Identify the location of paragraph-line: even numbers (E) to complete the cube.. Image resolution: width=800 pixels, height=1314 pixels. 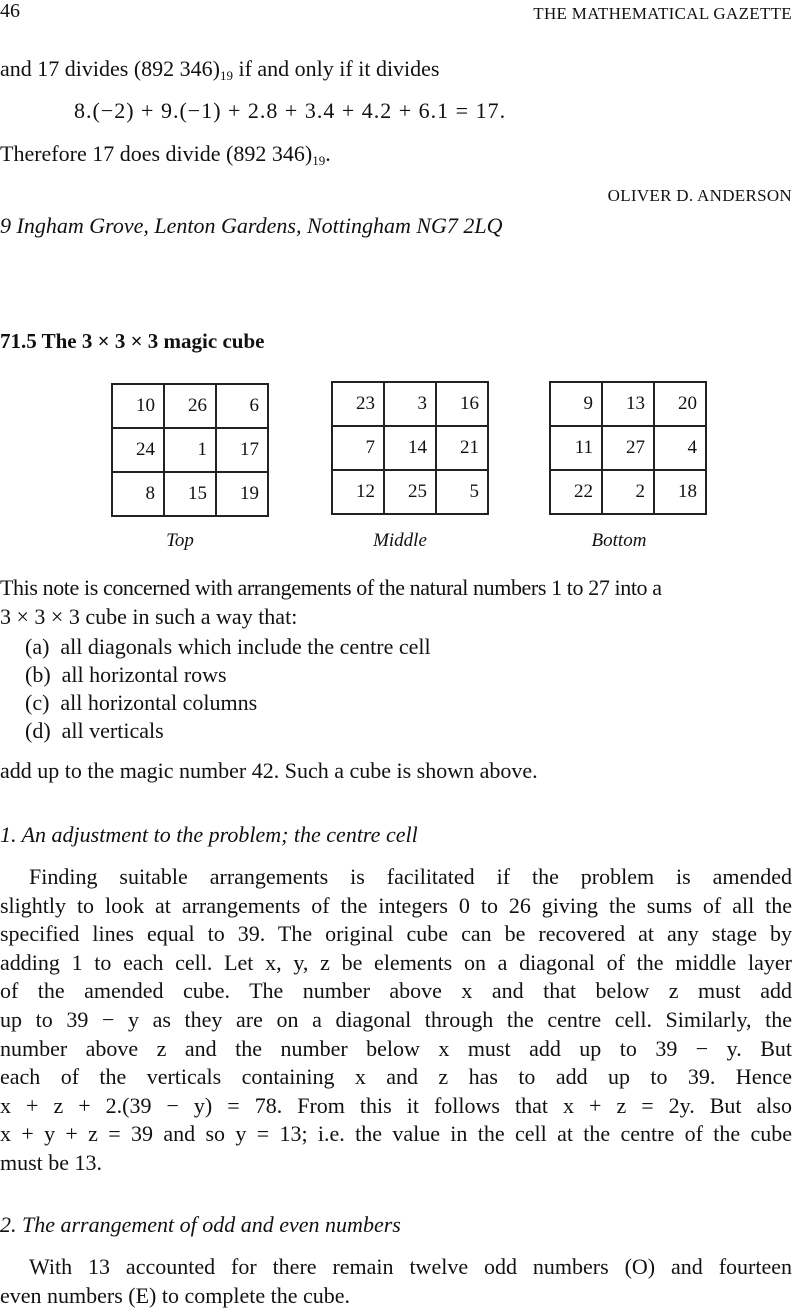
(175, 1295).